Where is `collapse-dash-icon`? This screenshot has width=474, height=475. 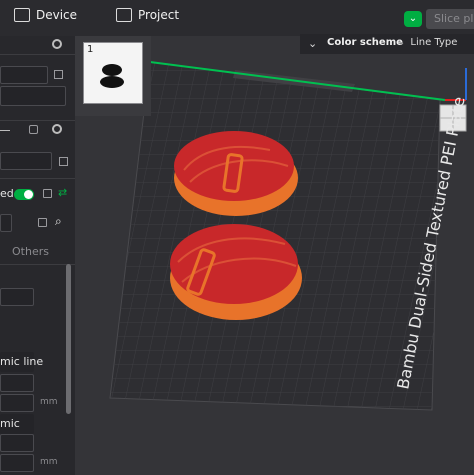 collapse-dash-icon is located at coordinates (5, 130).